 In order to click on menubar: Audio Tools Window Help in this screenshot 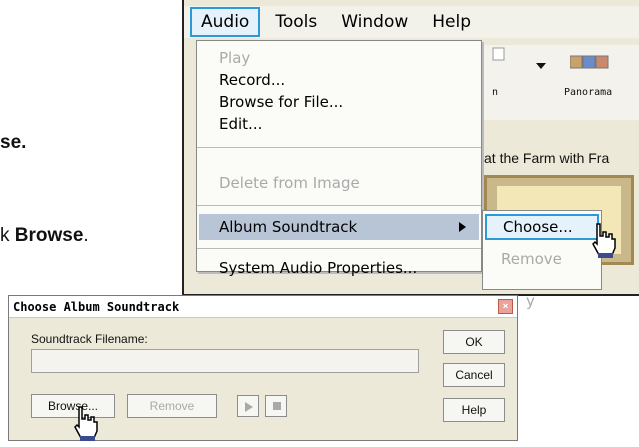, I will do `click(411, 22)`.